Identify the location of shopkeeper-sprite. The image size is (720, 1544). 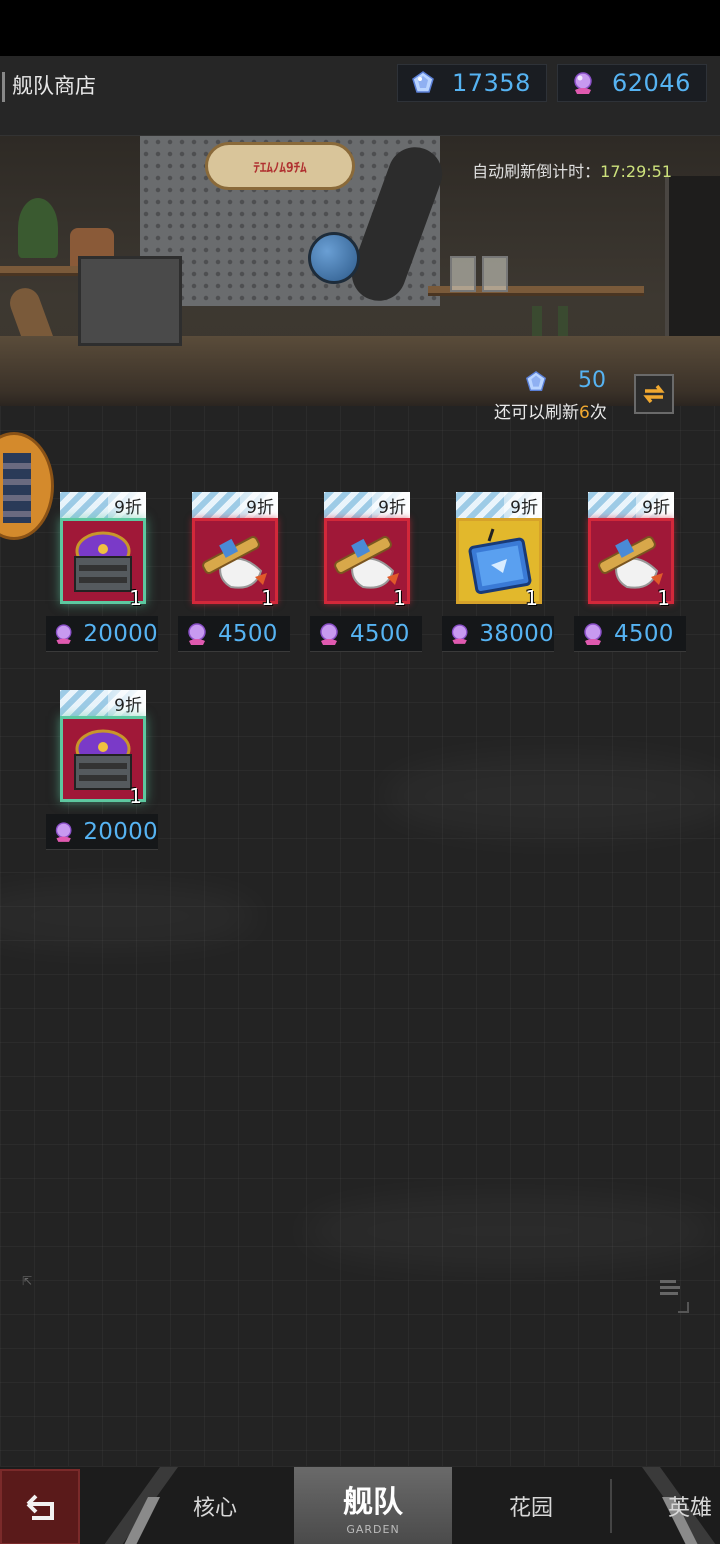
(17, 488).